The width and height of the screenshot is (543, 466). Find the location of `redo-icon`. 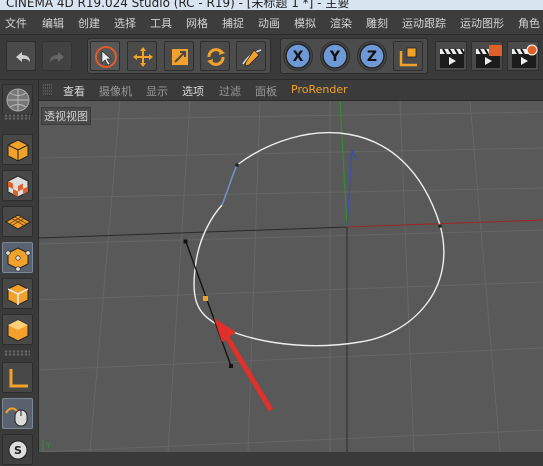

redo-icon is located at coordinates (57, 57).